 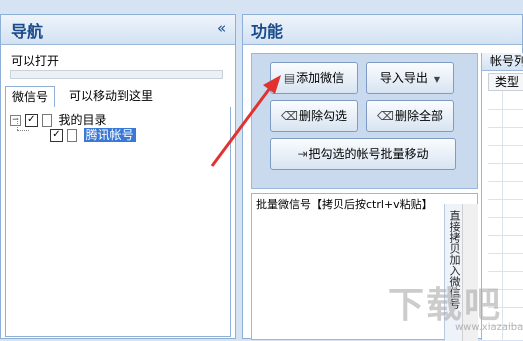 I want to click on move-list-icon: ⇥, so click(x=302, y=154).